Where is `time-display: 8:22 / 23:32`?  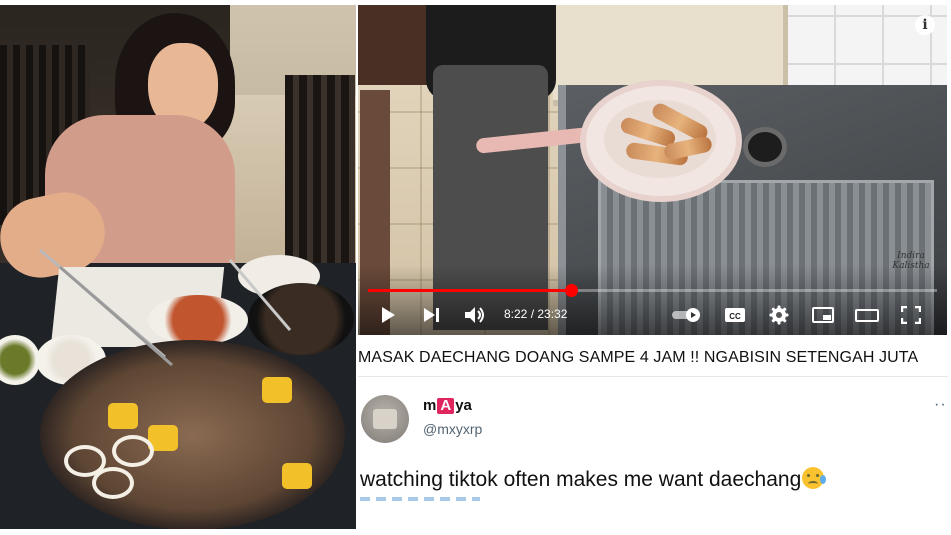
time-display: 8:22 / 23:32 is located at coordinates (536, 314).